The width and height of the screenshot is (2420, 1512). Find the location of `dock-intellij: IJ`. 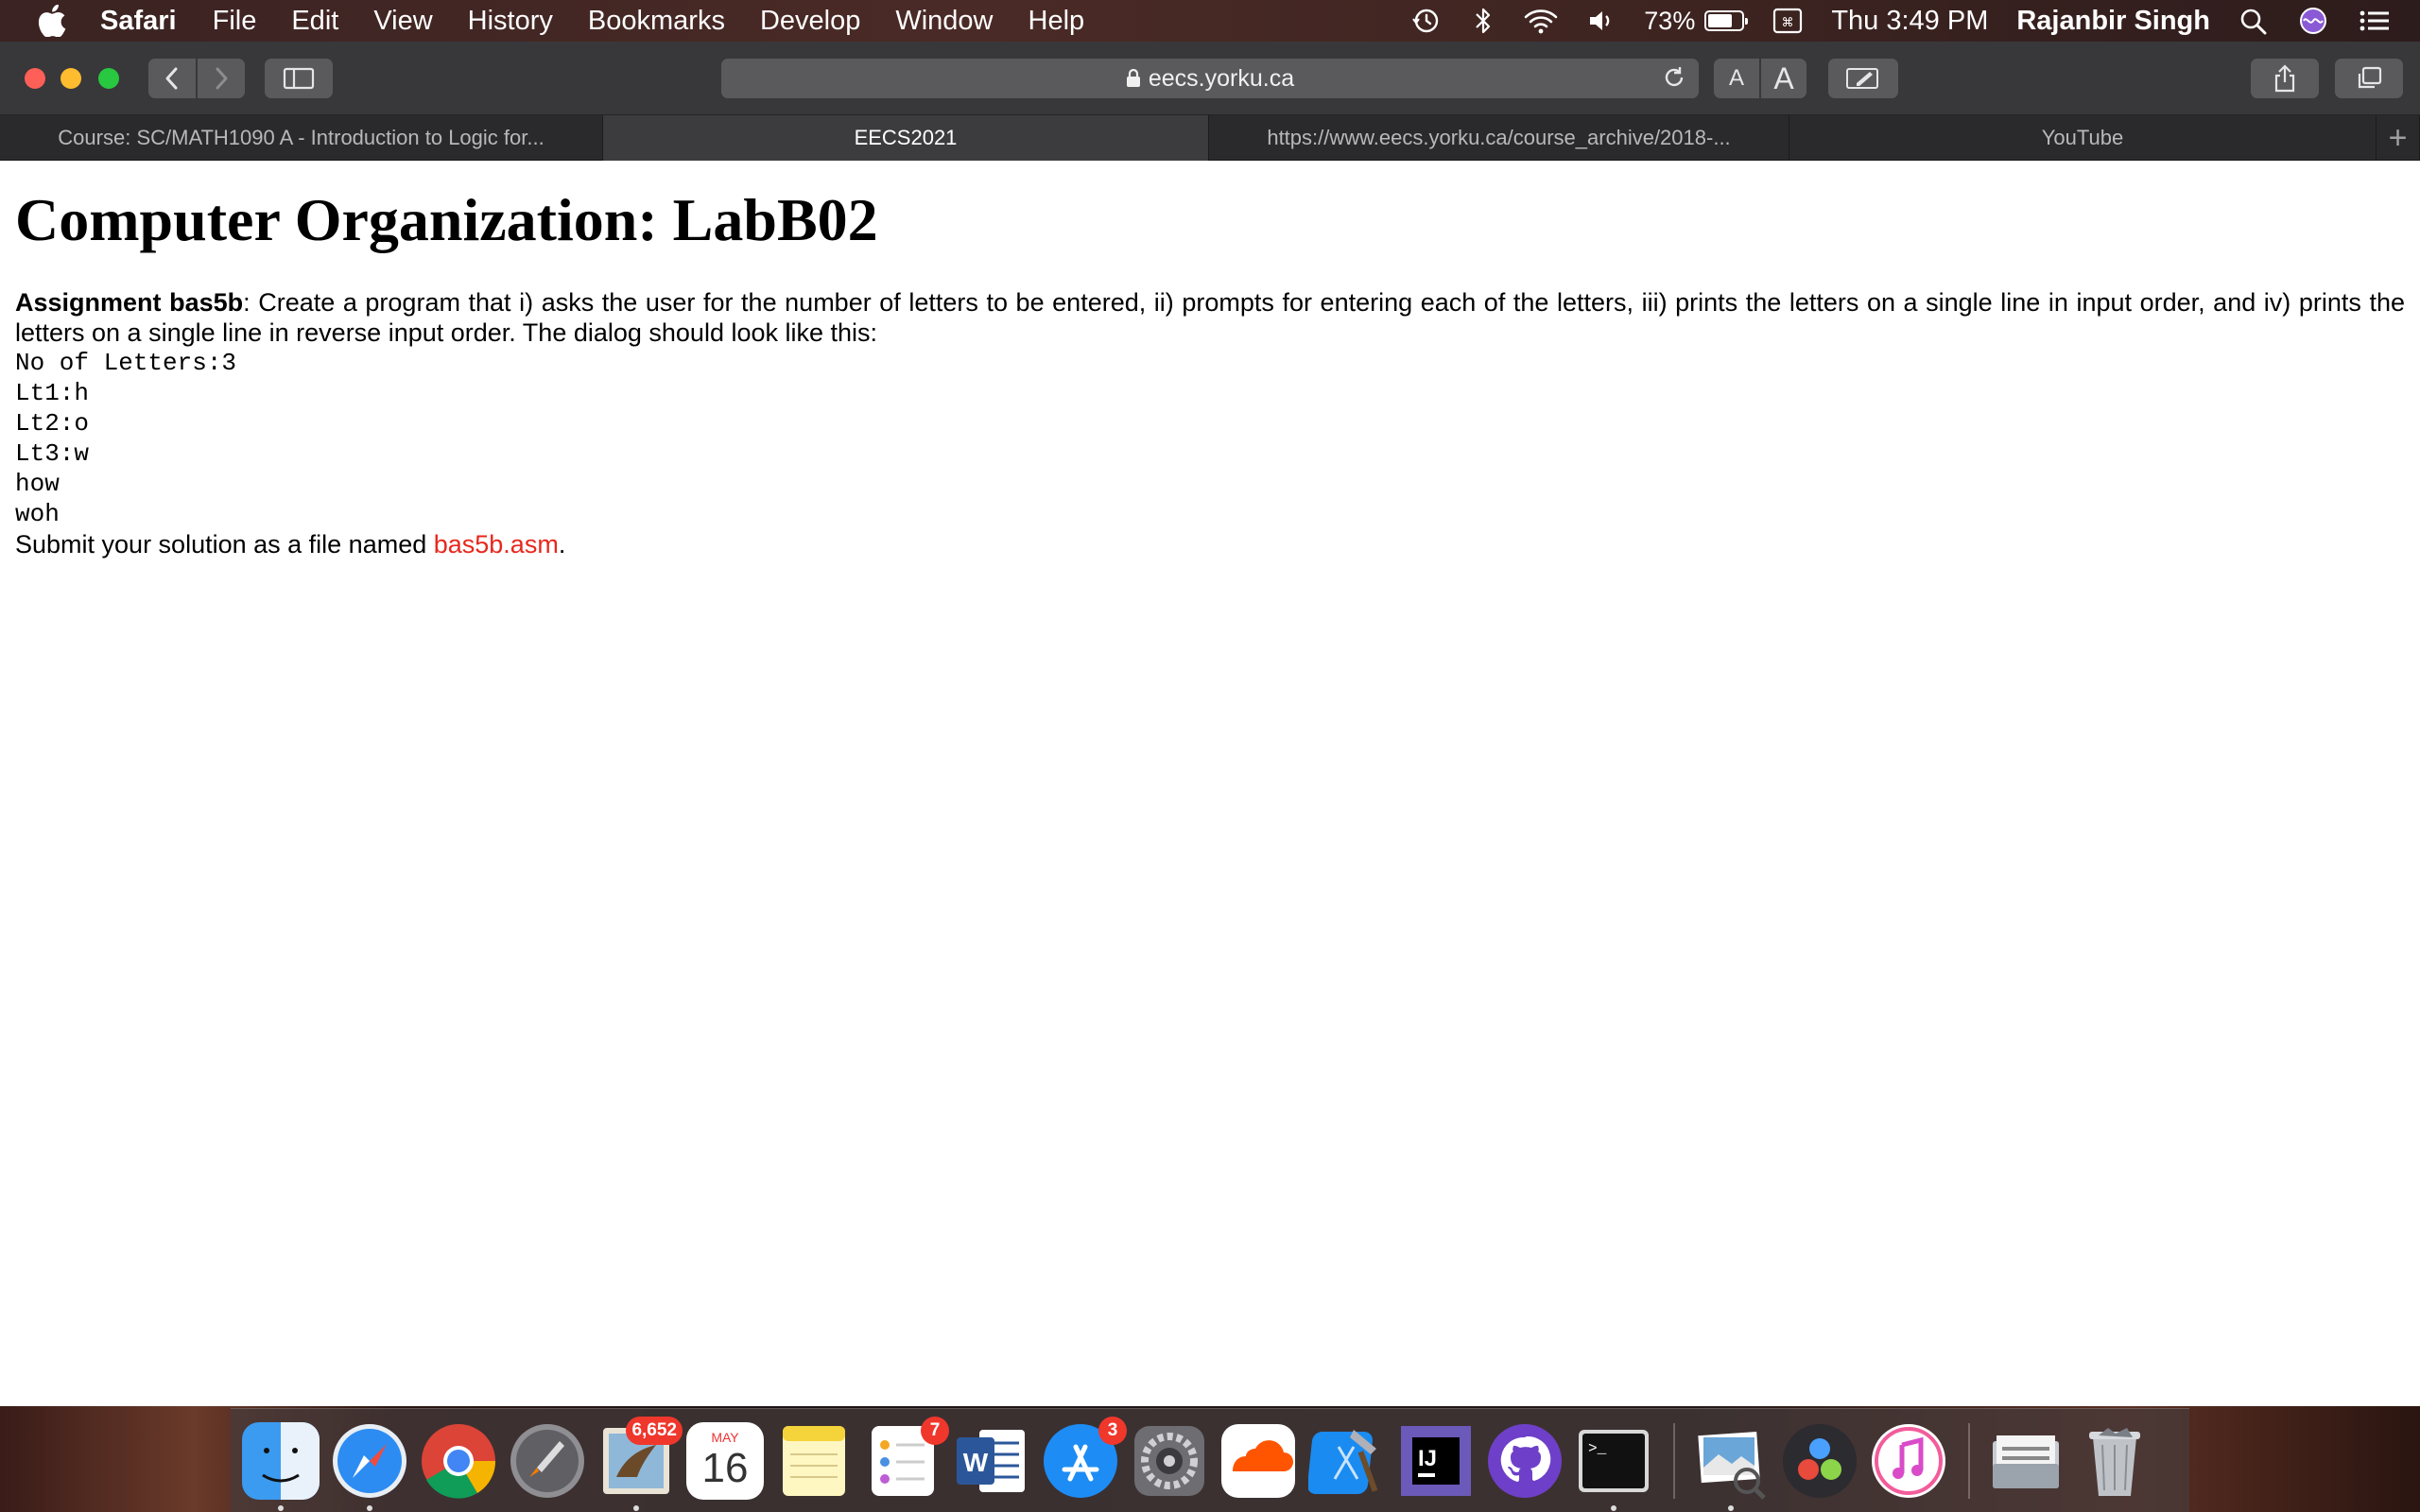

dock-intellij: IJ is located at coordinates (1436, 1461).